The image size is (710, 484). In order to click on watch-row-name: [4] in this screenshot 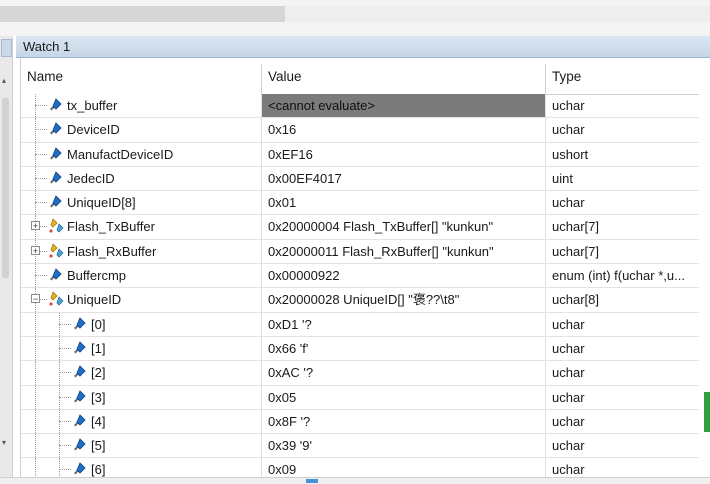, I will do `click(98, 421)`.